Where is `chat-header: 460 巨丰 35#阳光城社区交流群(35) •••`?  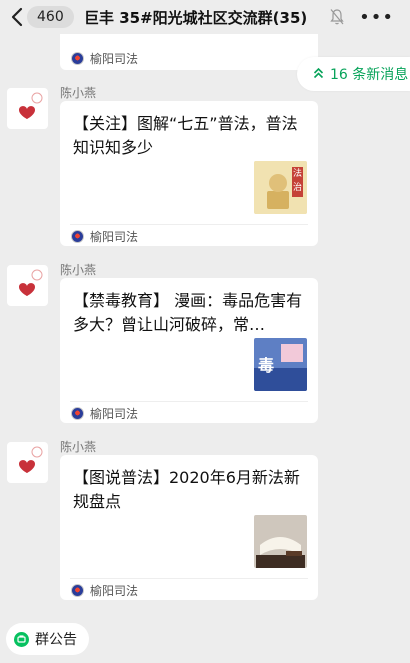 chat-header: 460 巨丰 35#阳光城社区交流群(35) ••• is located at coordinates (205, 17).